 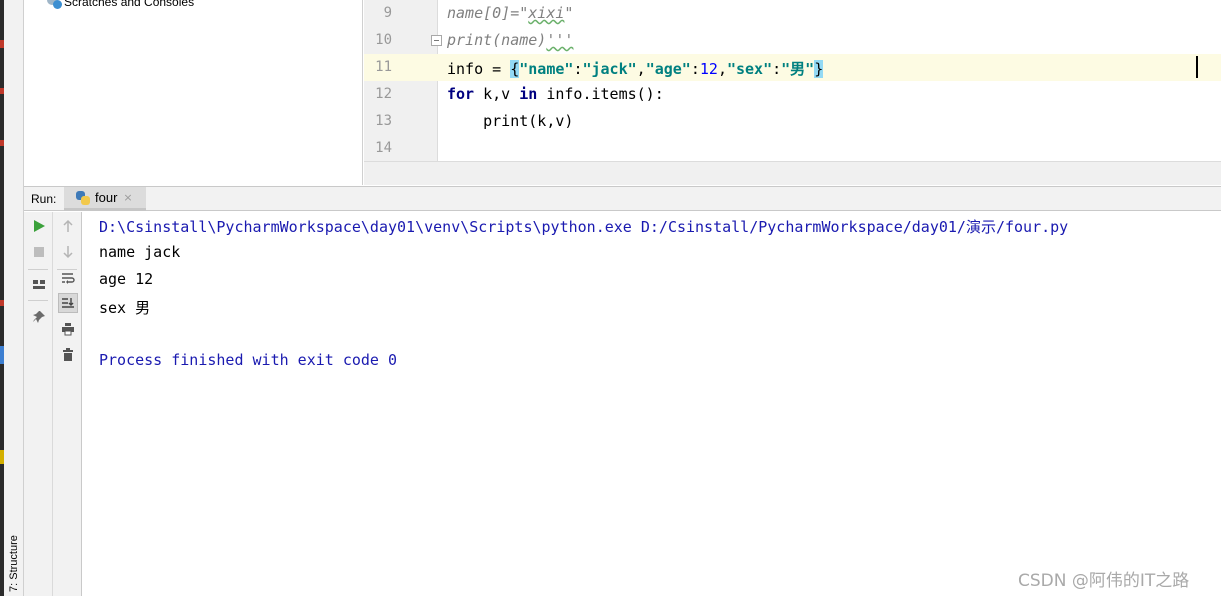 I want to click on soft-wrap-button, so click(x=68, y=278).